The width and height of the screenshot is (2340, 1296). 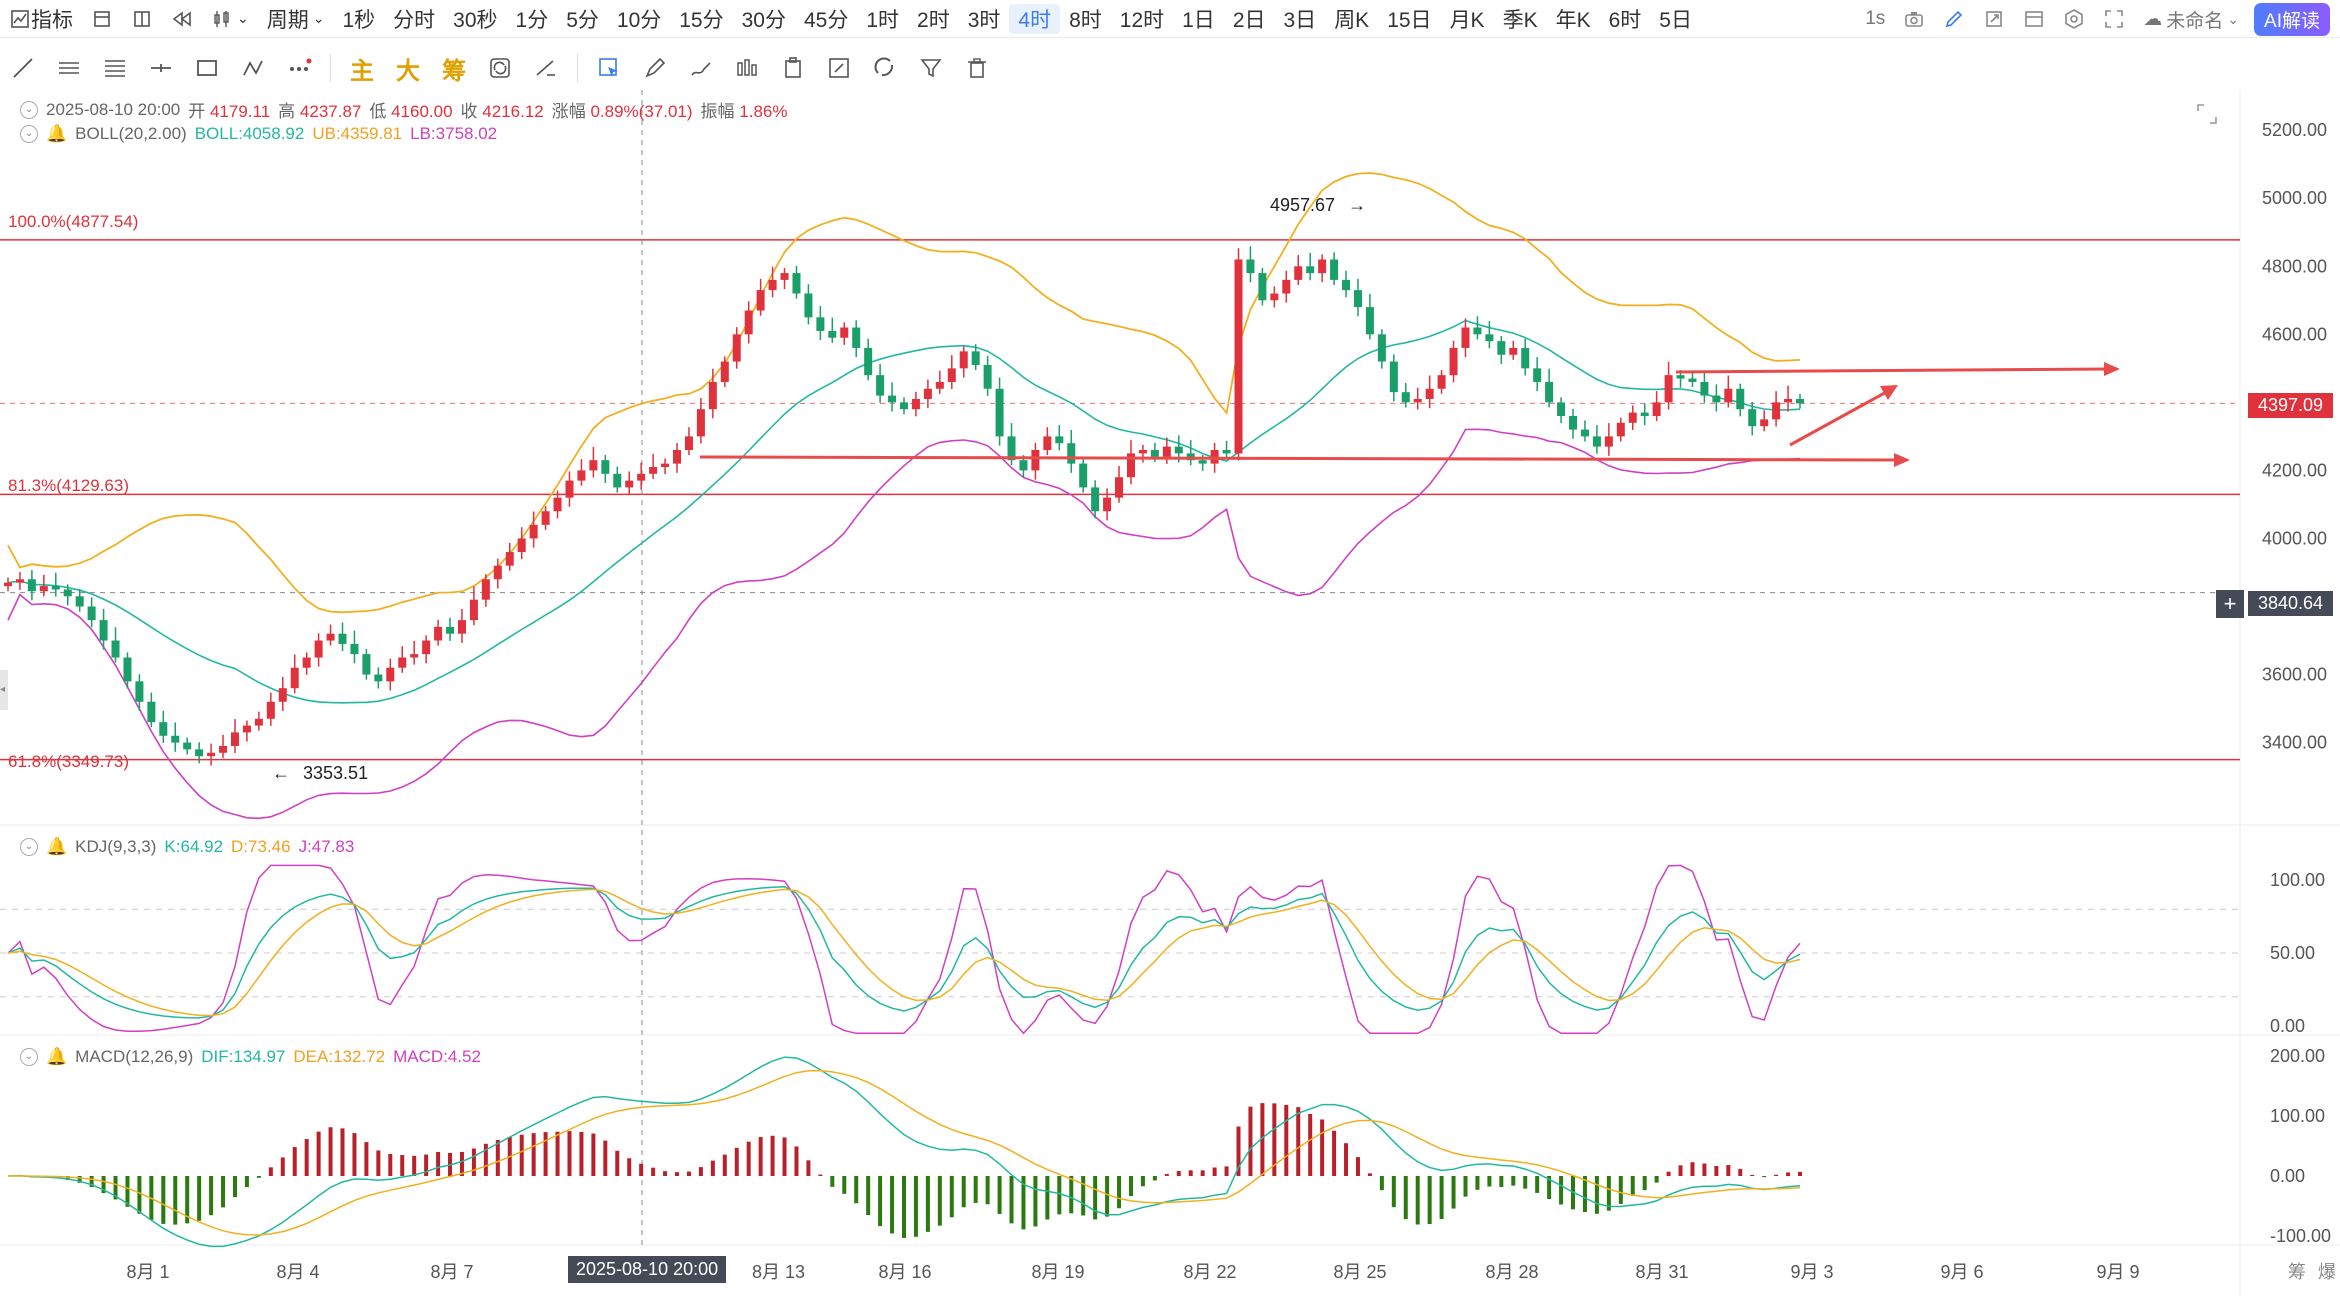 I want to click on x-axis-label: 8月 13, so click(x=778, y=1272).